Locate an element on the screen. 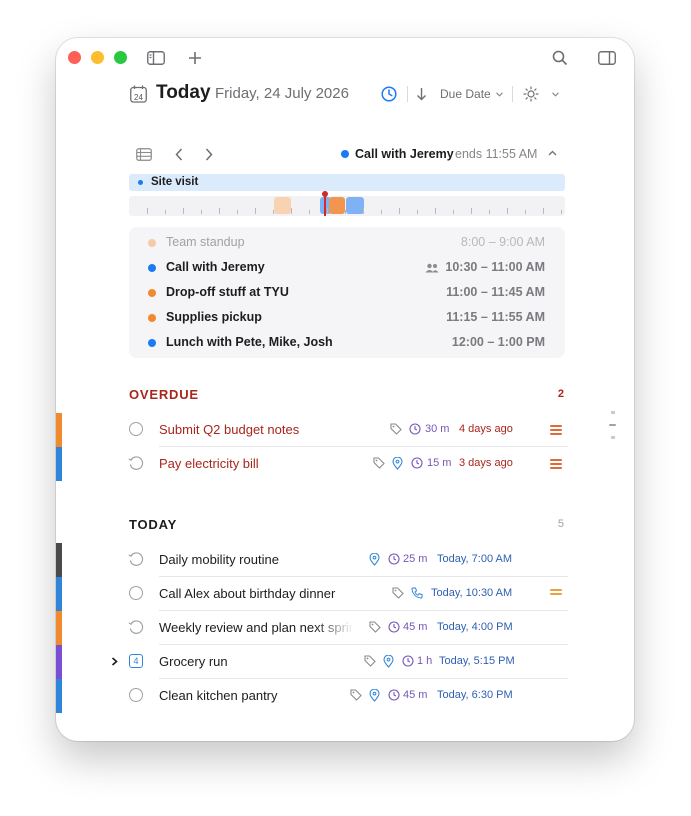 This screenshot has width=691, height=816. event-row: Drop-off stuff at TYU 11:00 – 11:45 AM is located at coordinates (347, 293).